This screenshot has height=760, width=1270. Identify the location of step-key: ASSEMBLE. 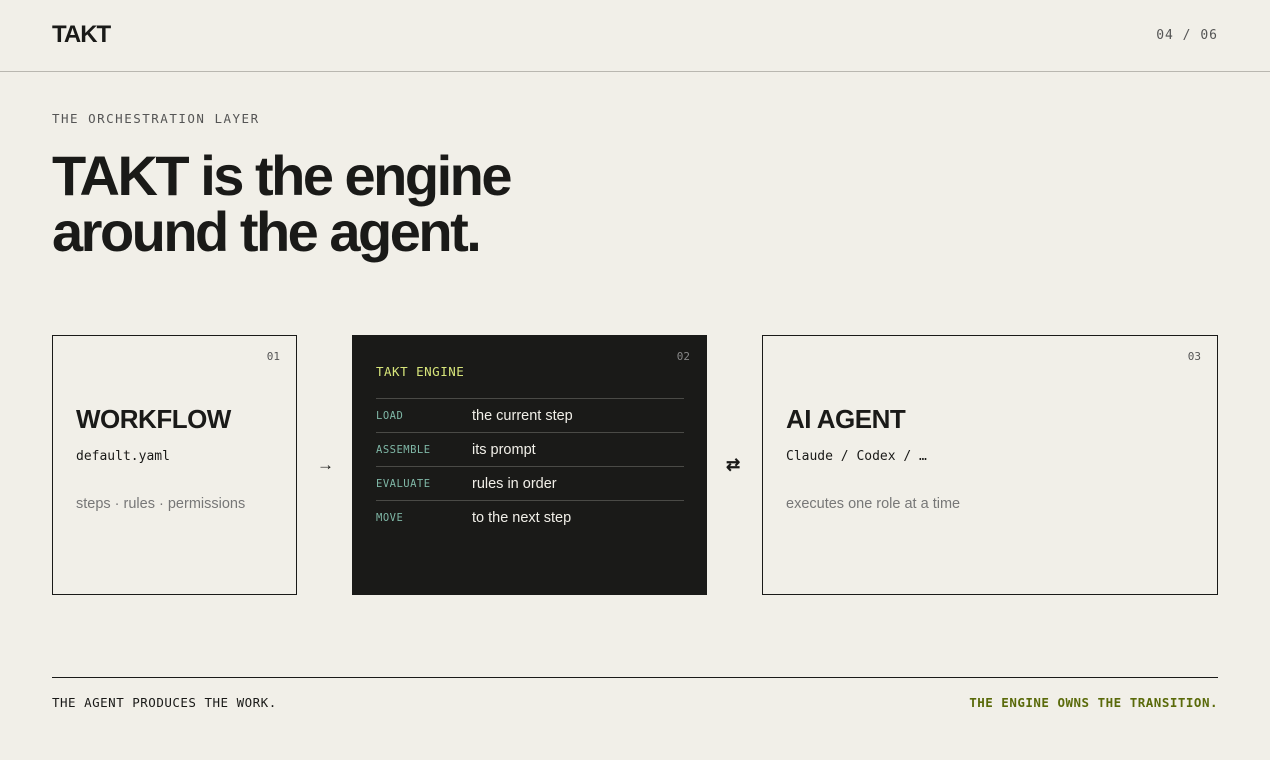
(403, 449).